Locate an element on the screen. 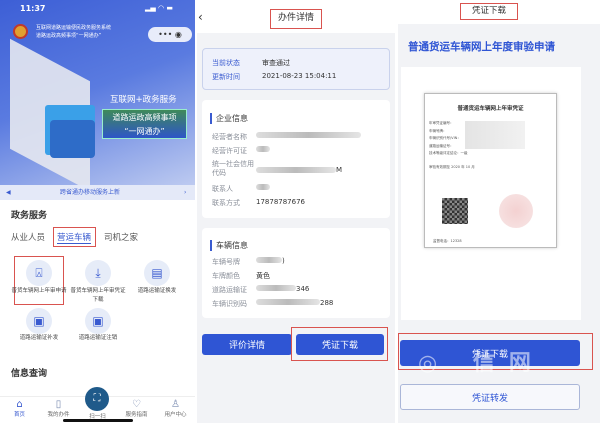 The height and width of the screenshot is (423, 600). speaker-icon: ◀ is located at coordinates (8, 192).